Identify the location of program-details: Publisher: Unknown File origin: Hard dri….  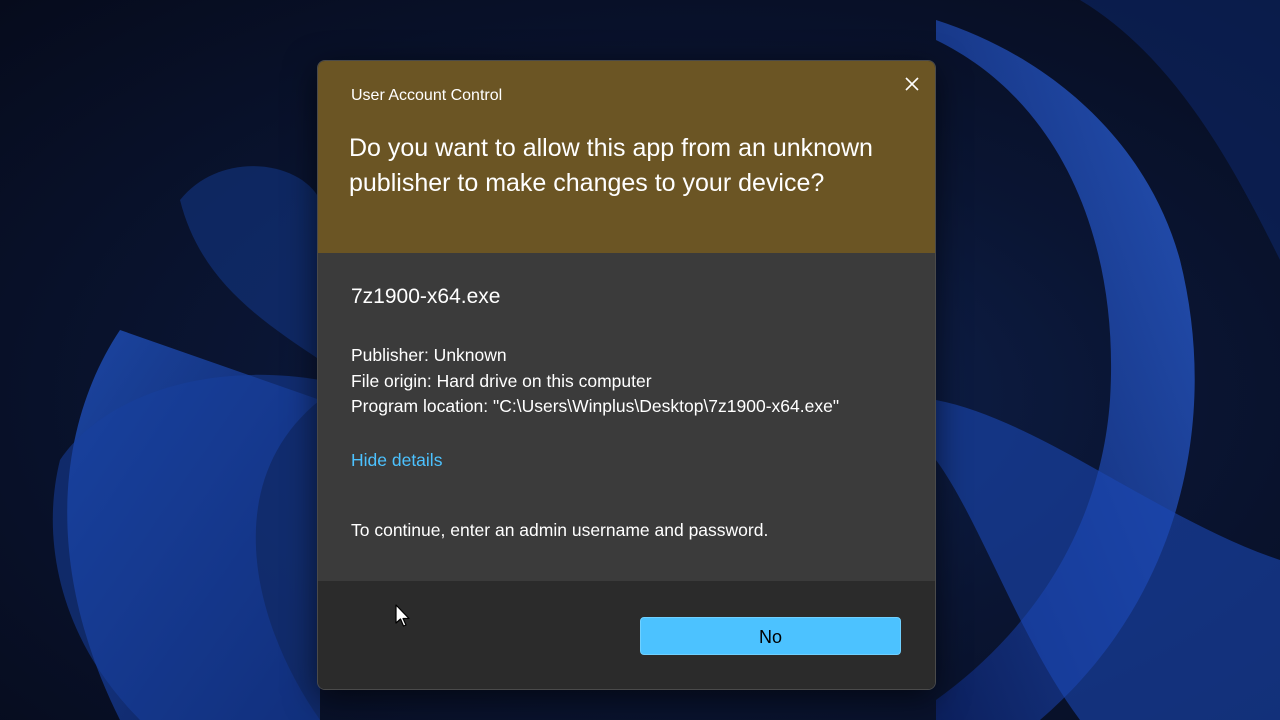
(595, 381).